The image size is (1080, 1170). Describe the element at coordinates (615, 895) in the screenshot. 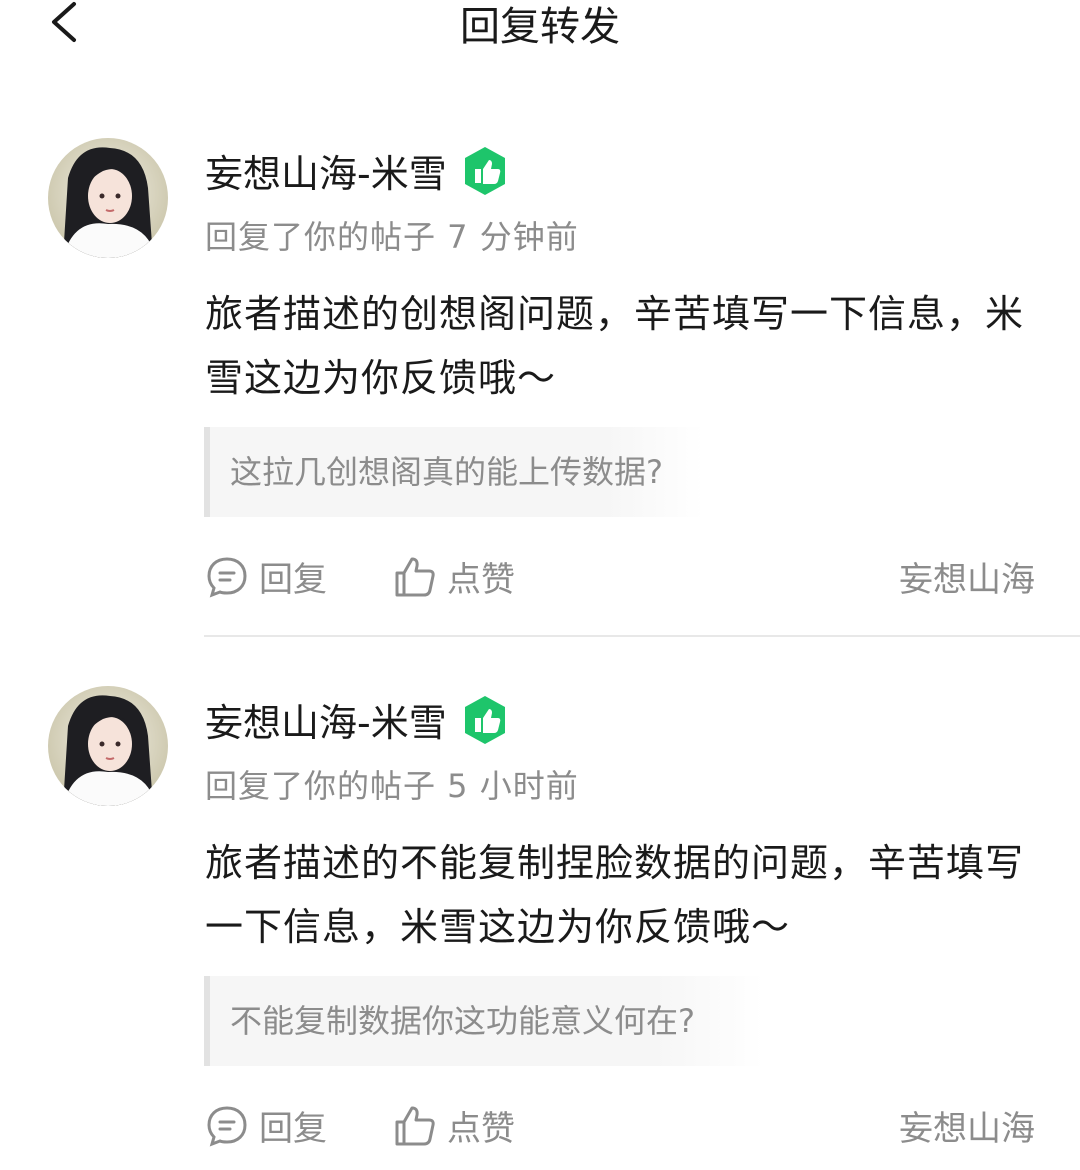

I see `reply-content: 旅者描述的不能复制捏脸数据的问题，辛苦填写一下信息，米雪这边为你反馈哦～` at that location.